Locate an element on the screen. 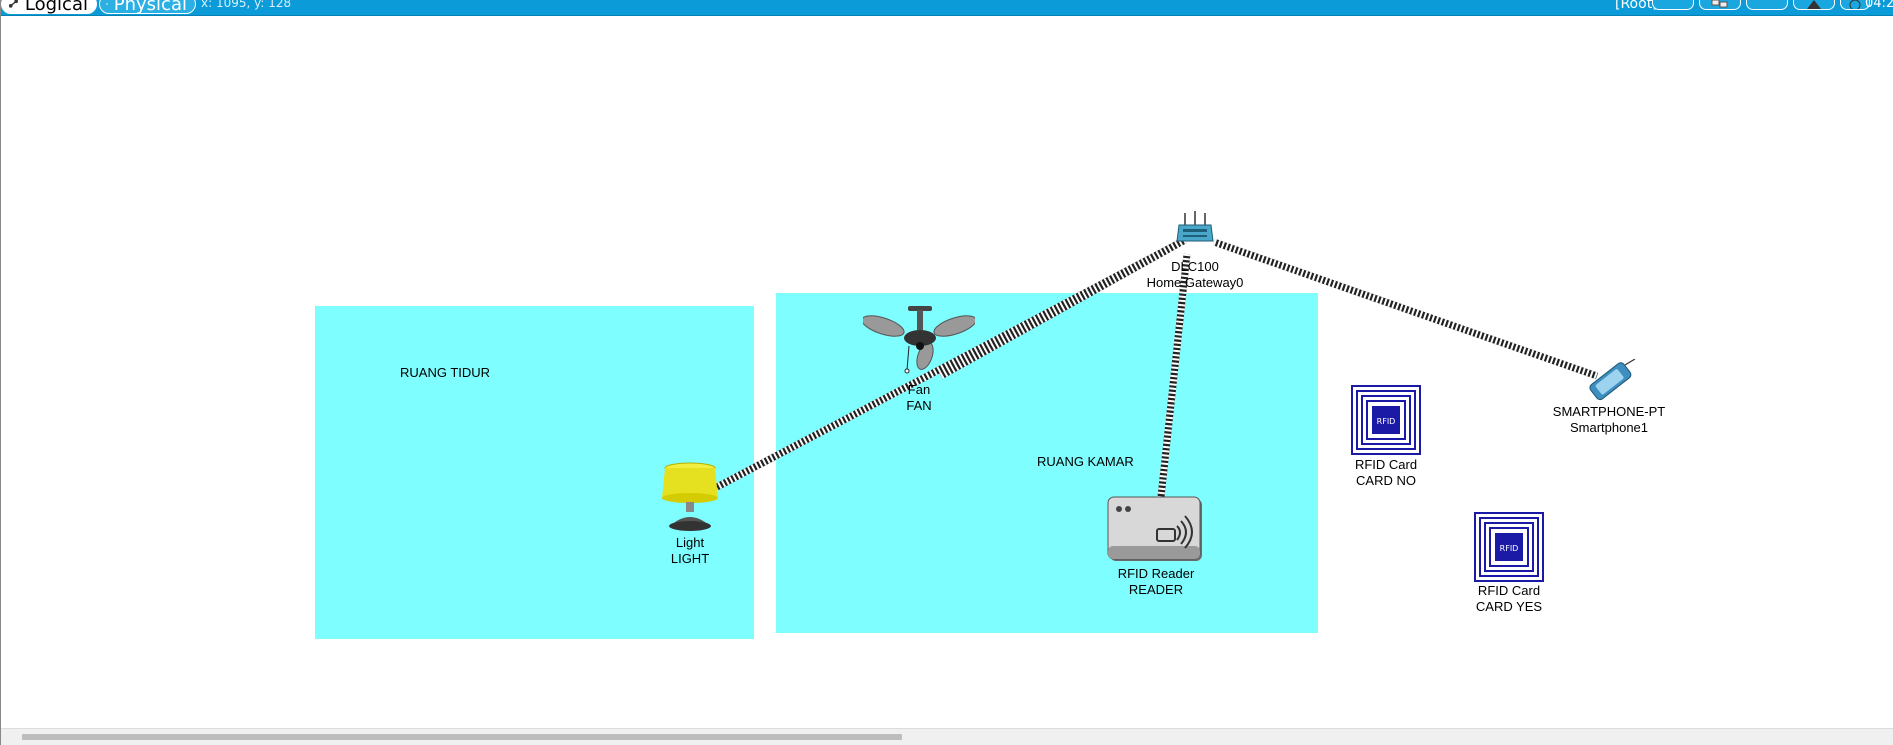 This screenshot has width=1893, height=745. lamp-icon is located at coordinates (690, 498).